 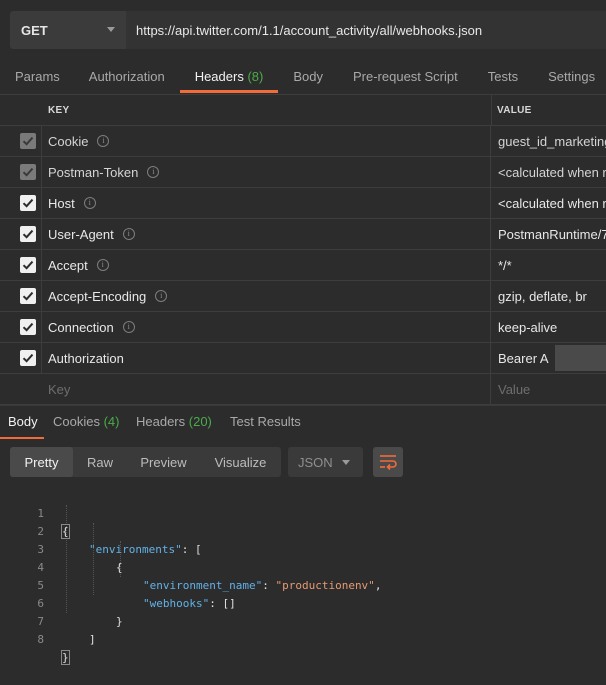 I want to click on response-tab-cookies: Cookies (4), so click(x=86, y=421).